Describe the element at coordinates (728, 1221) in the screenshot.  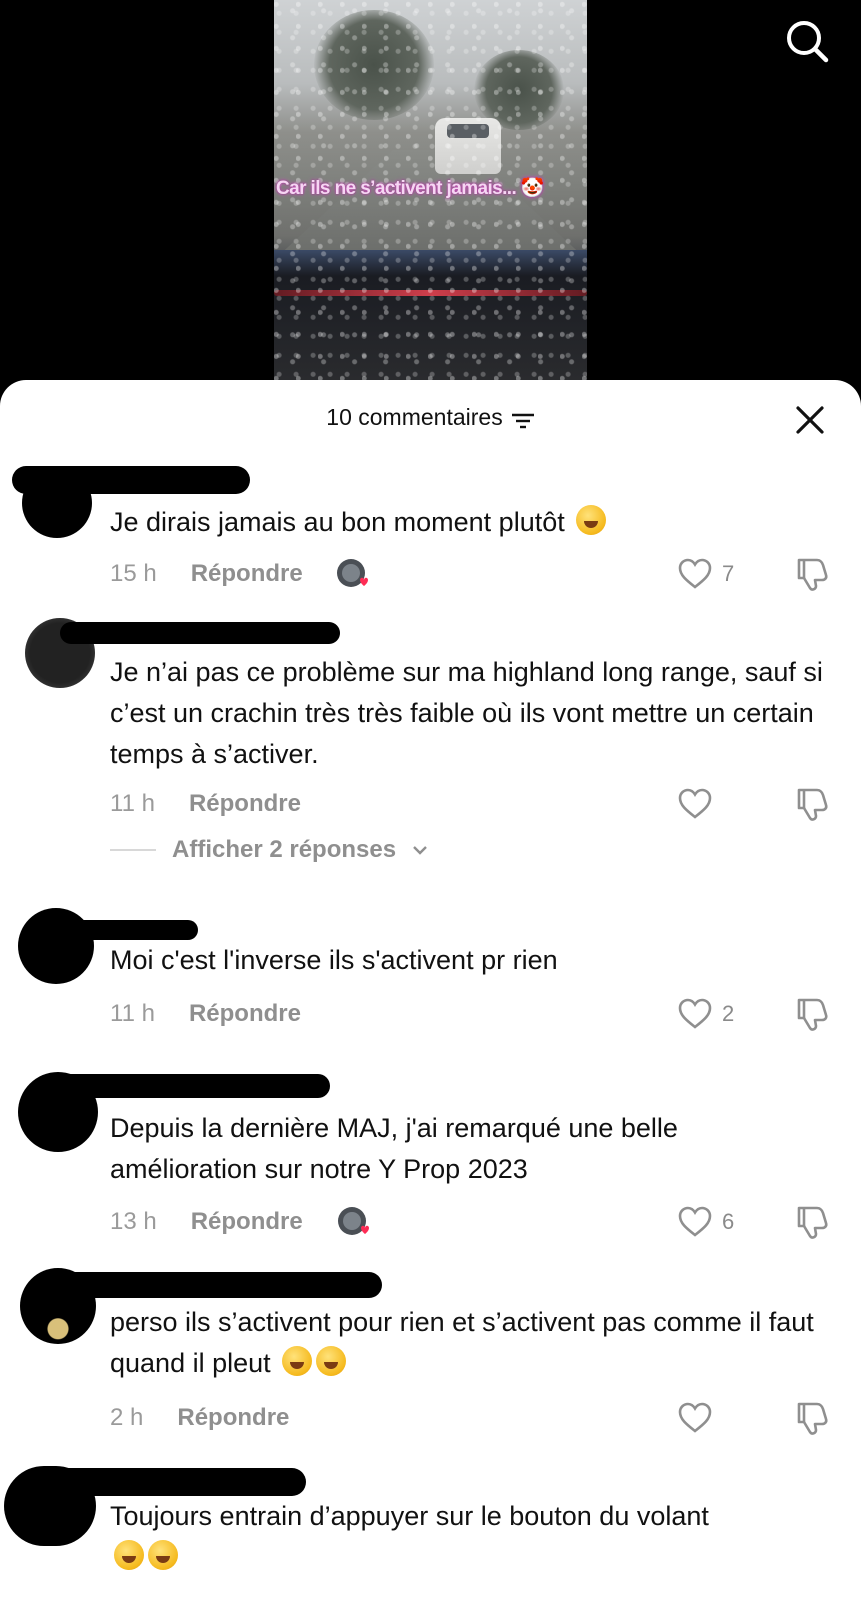
I see `like-count: 6` at that location.